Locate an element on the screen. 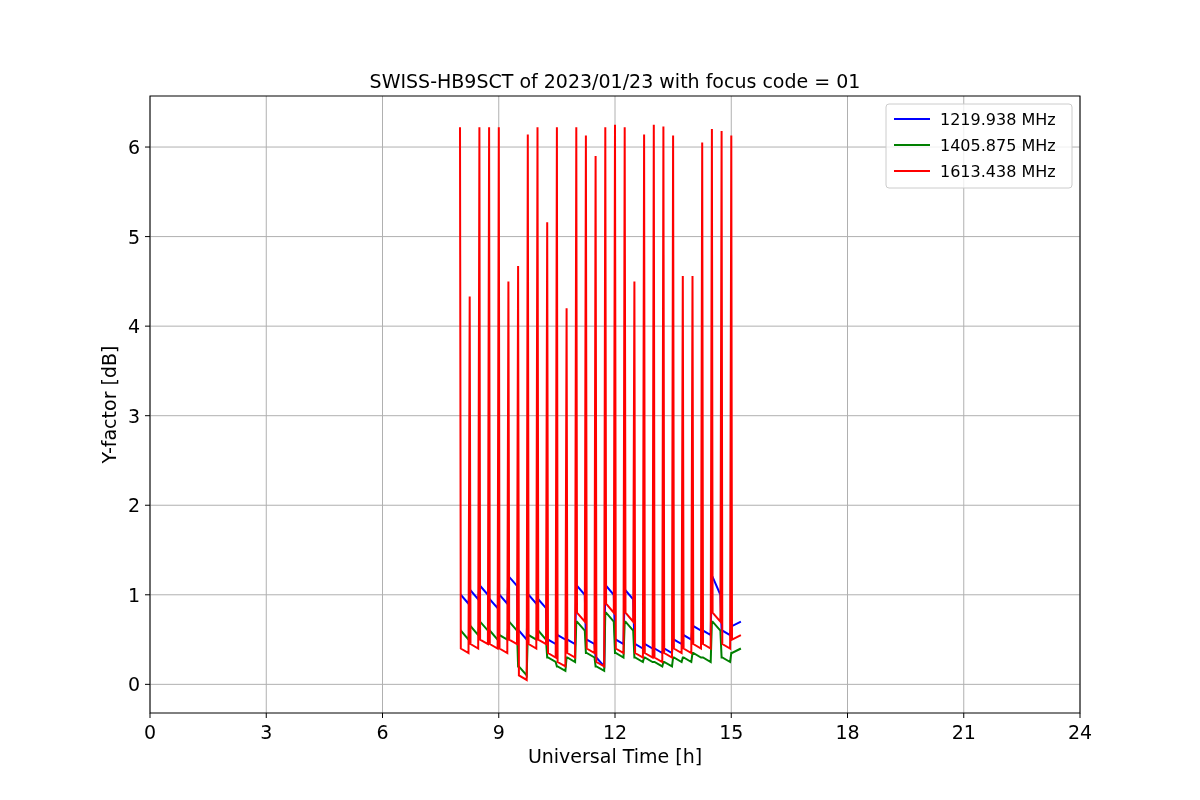  tick-label: 15 is located at coordinates (731, 732).